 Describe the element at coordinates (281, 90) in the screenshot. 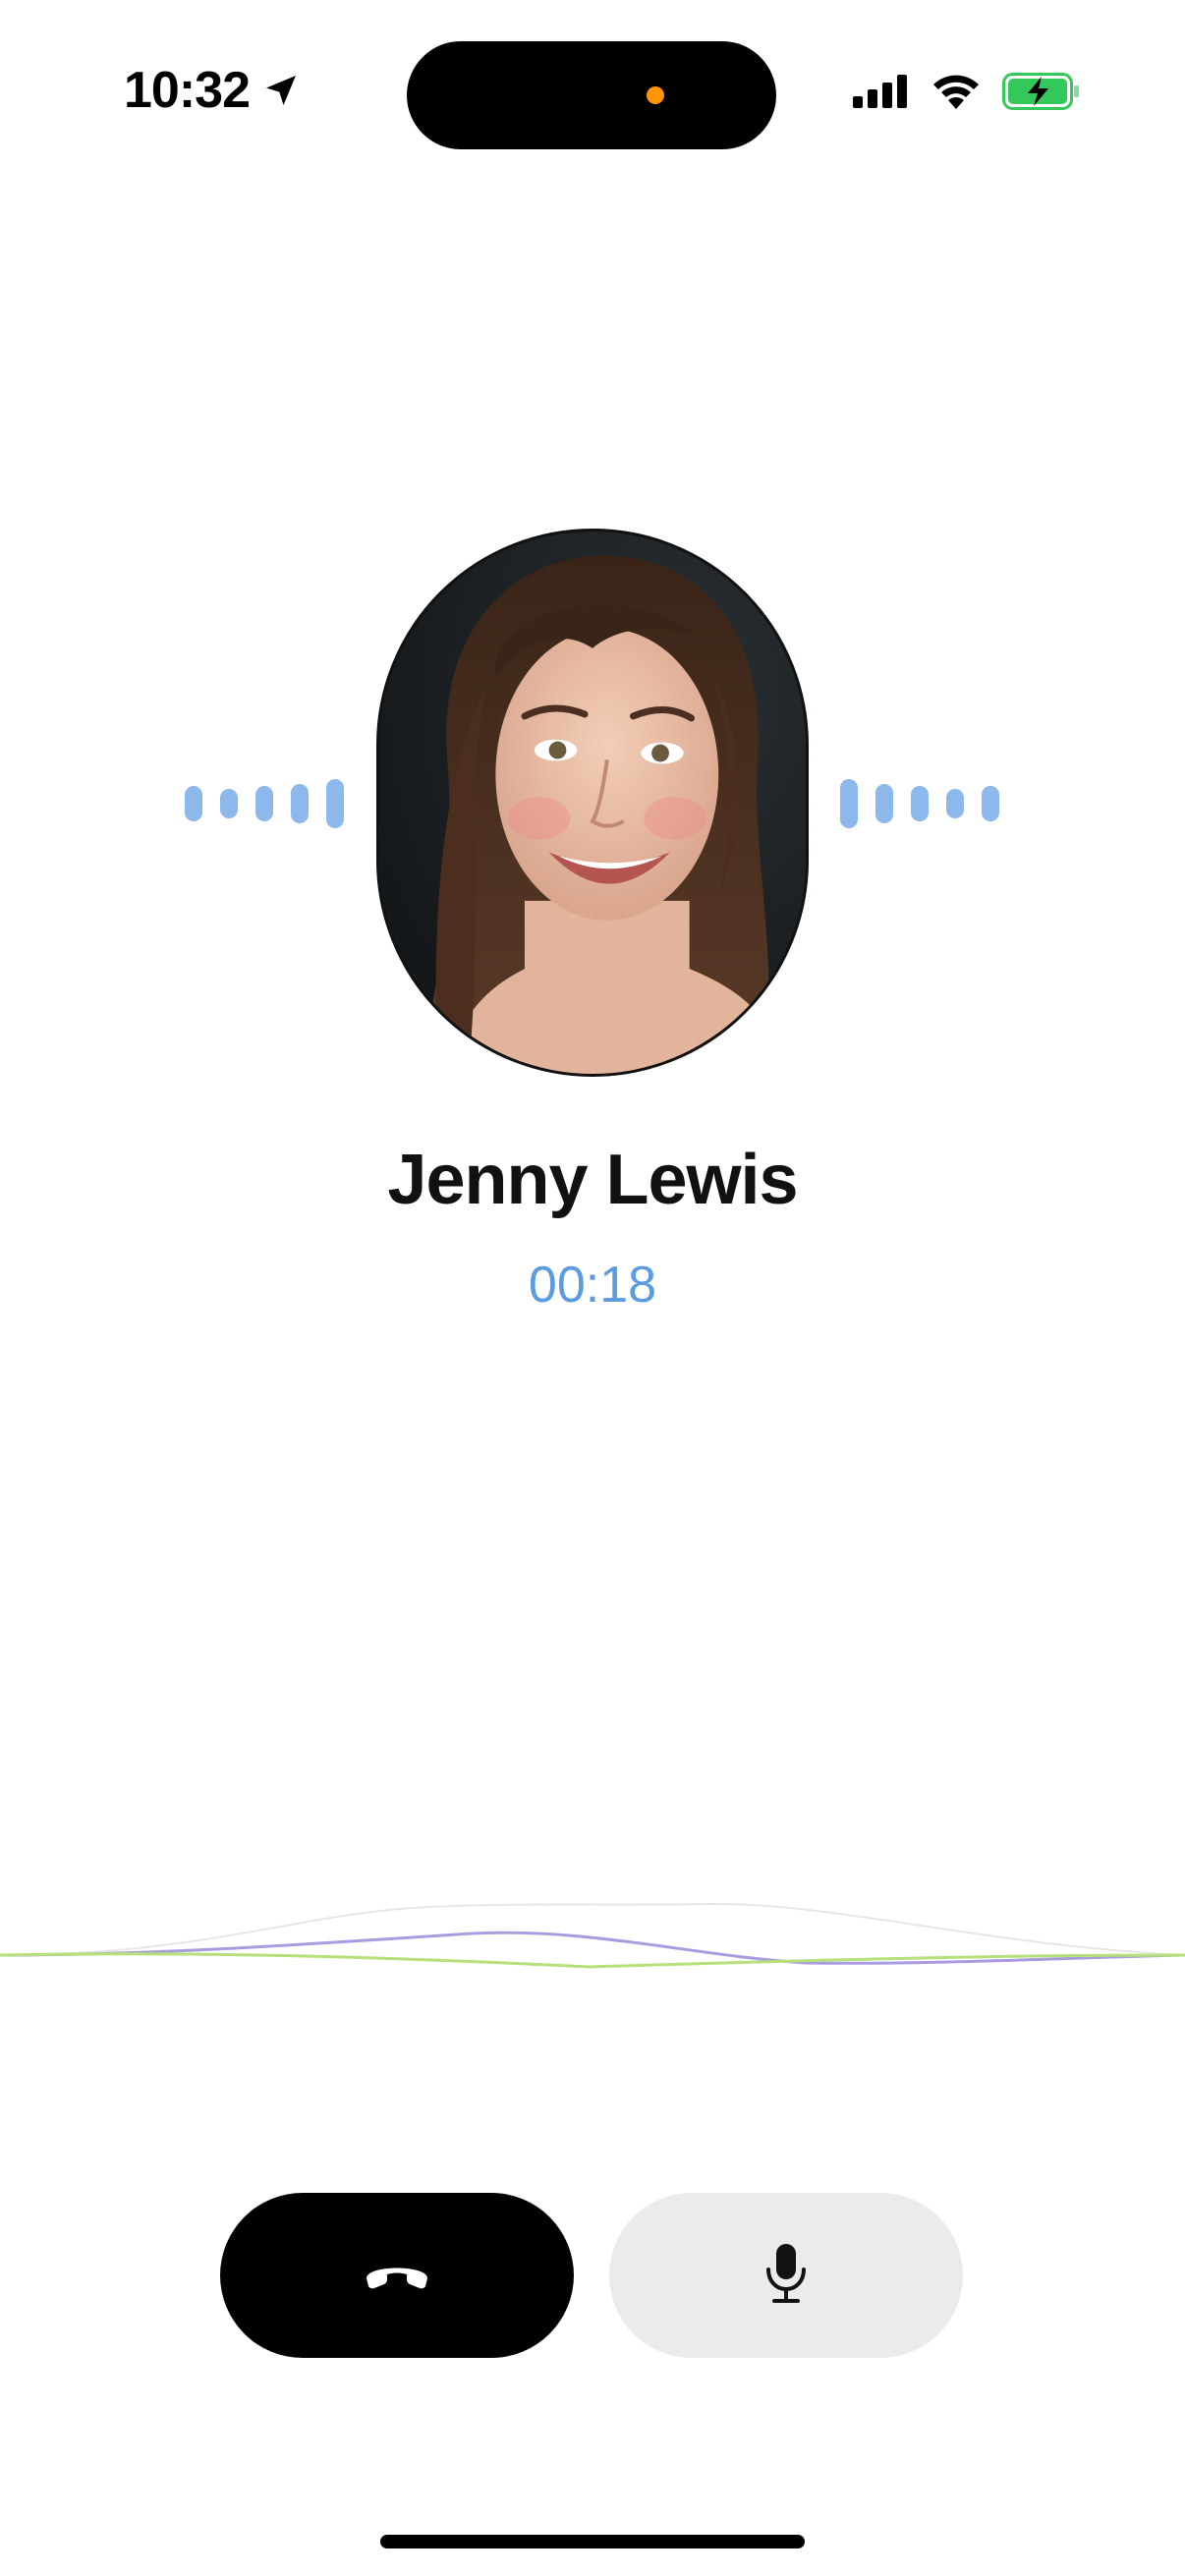

I see `location-arrow-icon` at that location.